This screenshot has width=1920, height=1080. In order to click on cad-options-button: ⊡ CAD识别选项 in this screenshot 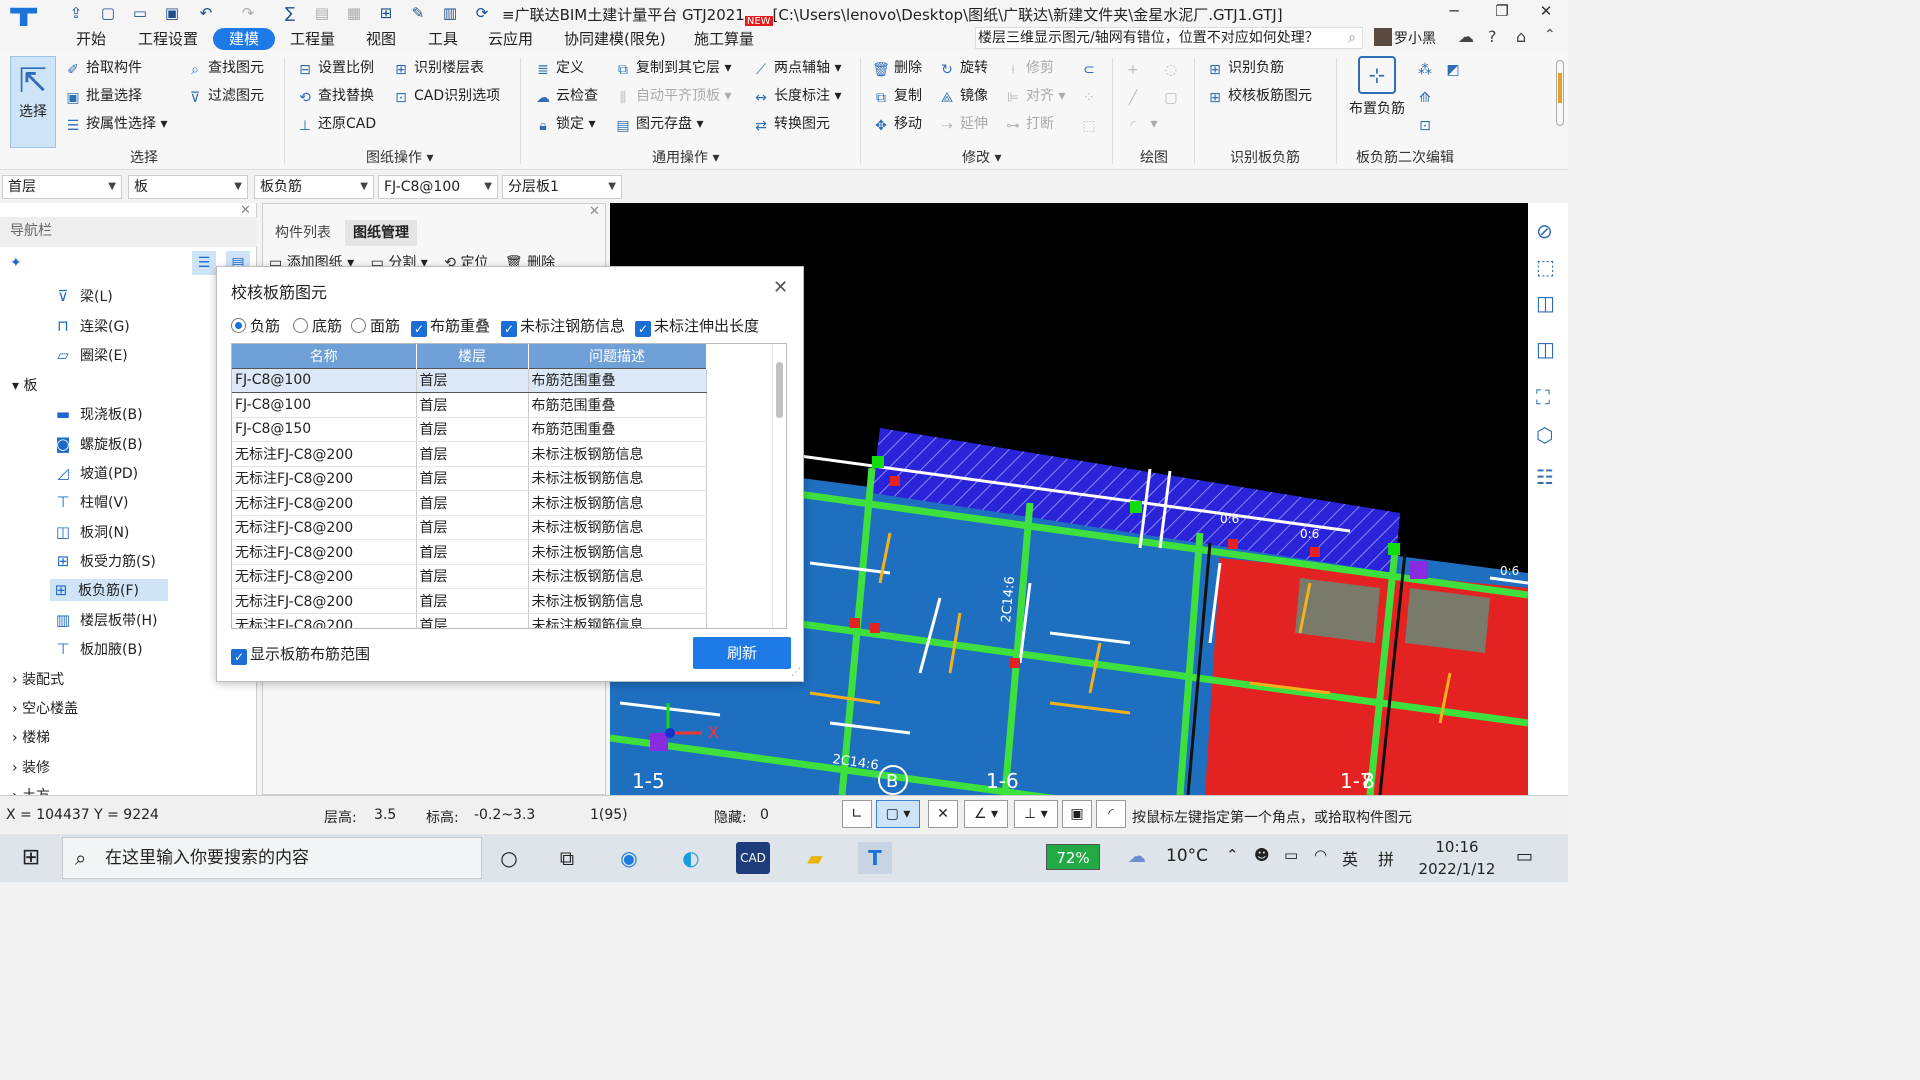, I will do `click(446, 96)`.